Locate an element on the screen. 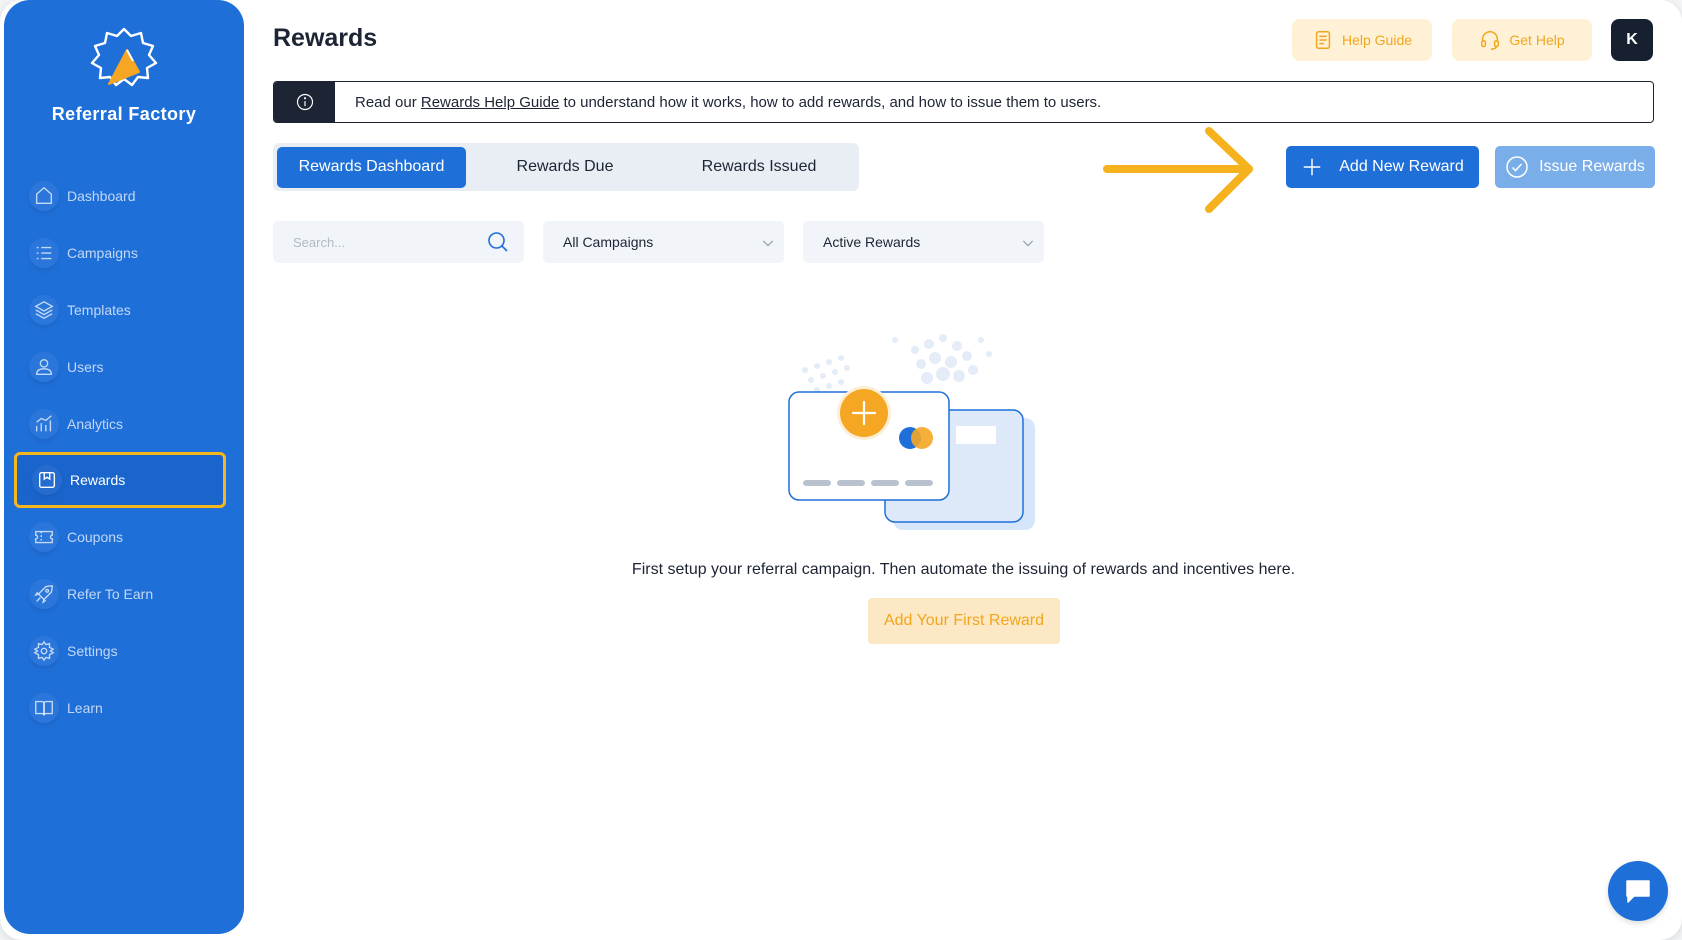 The image size is (1682, 940). brand-logo: Referral Factory is located at coordinates (124, 75).